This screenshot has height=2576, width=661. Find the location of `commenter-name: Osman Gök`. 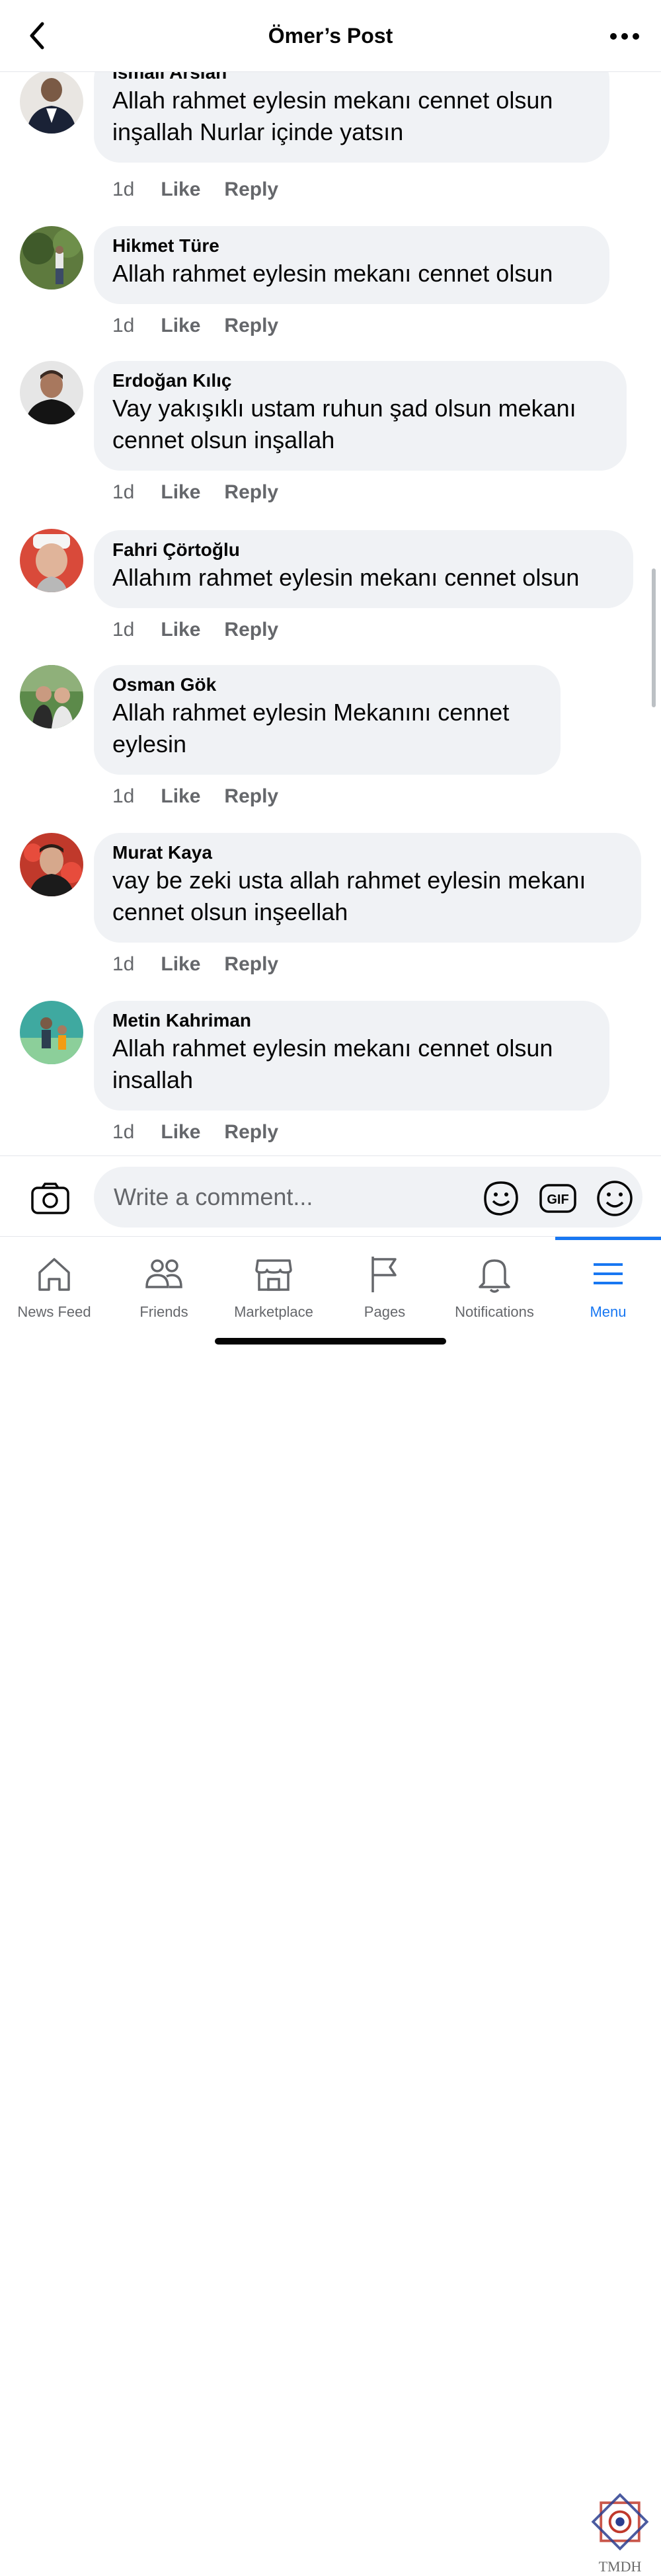

commenter-name: Osman Gök is located at coordinates (327, 685).